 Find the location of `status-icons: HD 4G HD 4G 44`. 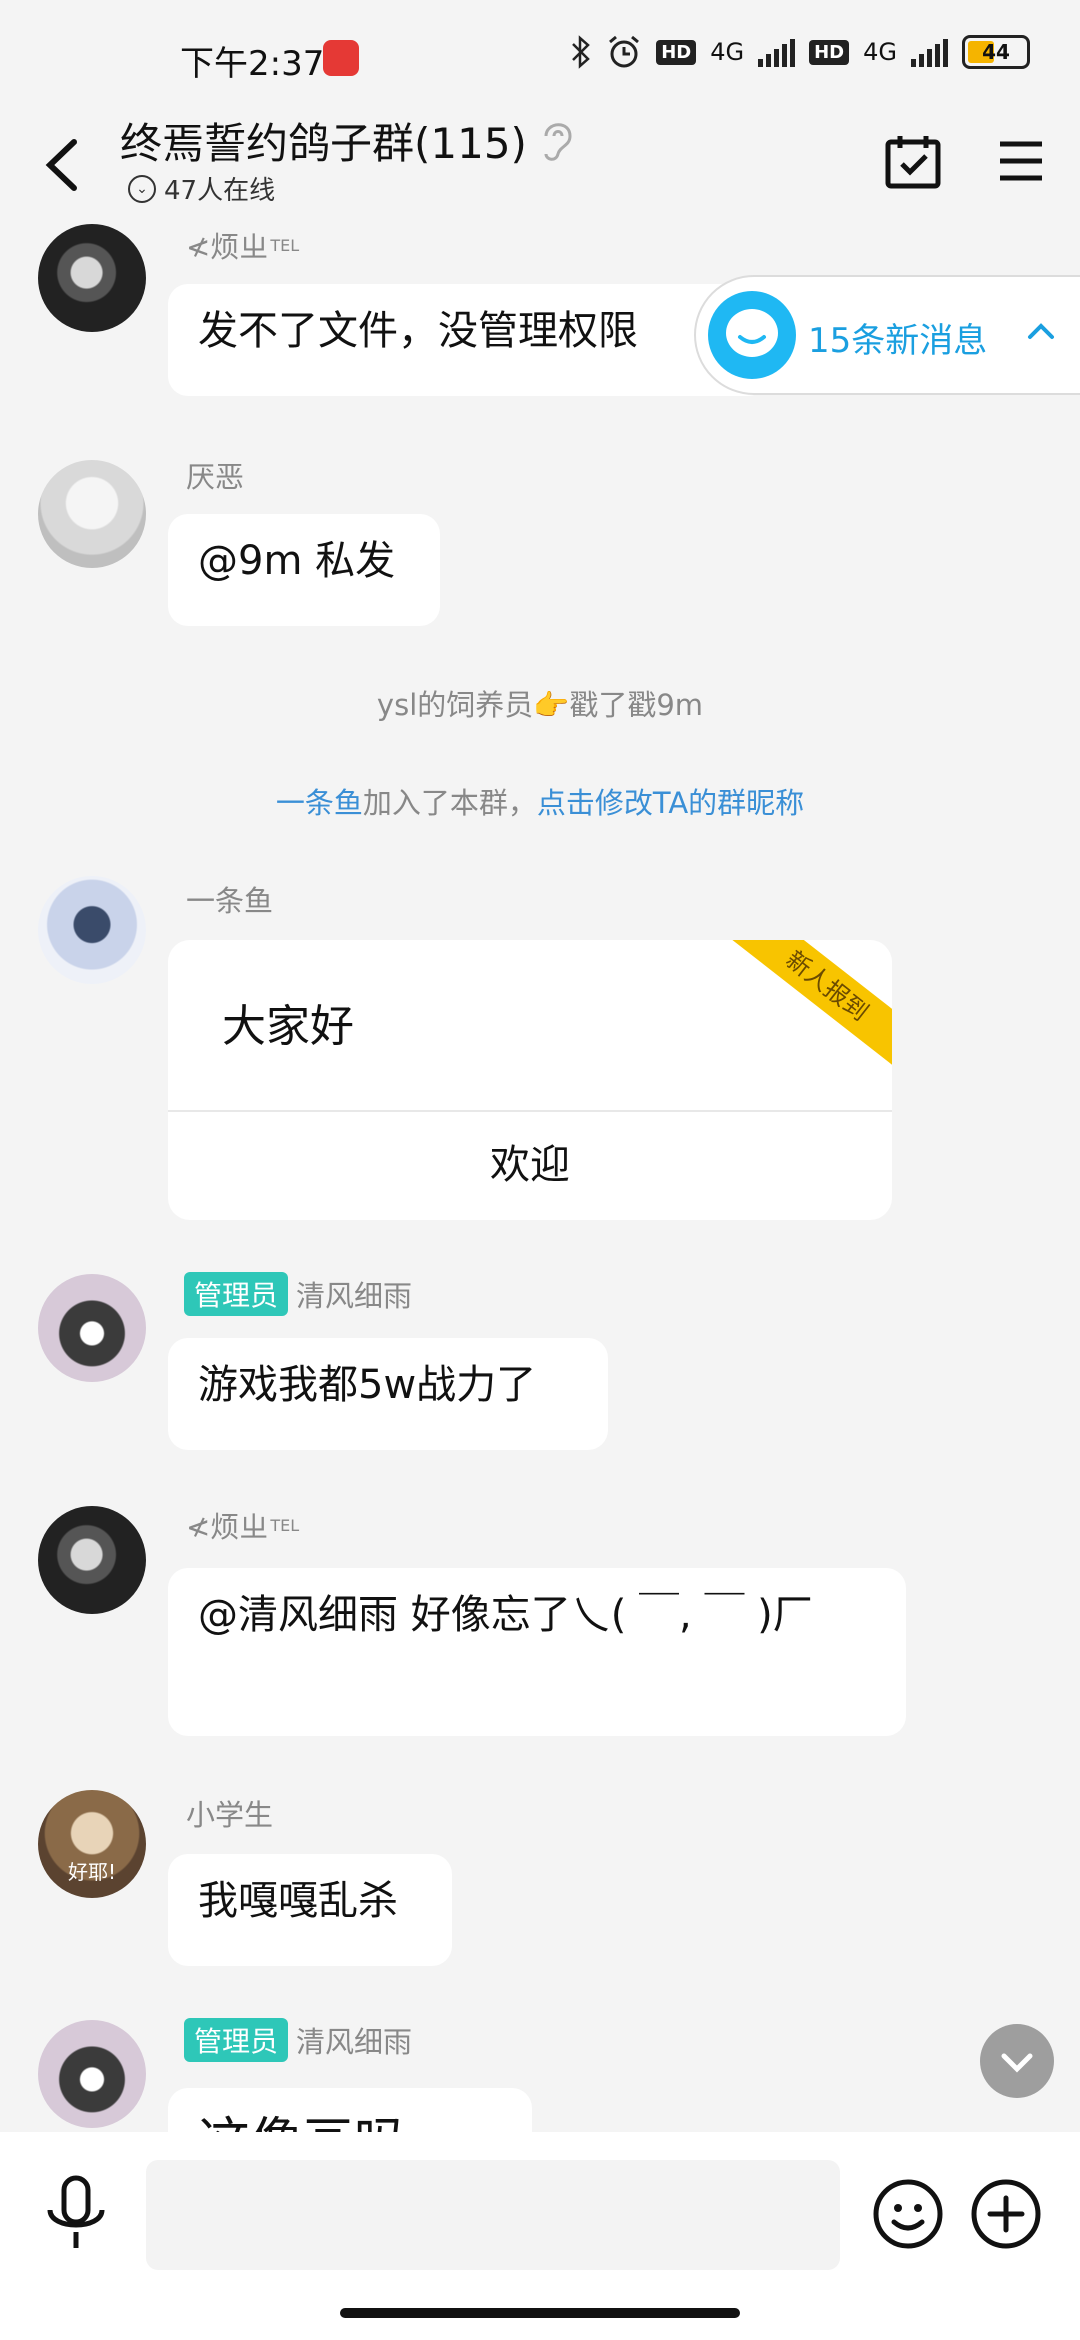

status-icons: HD 4G HD 4G 44 is located at coordinates (800, 52).